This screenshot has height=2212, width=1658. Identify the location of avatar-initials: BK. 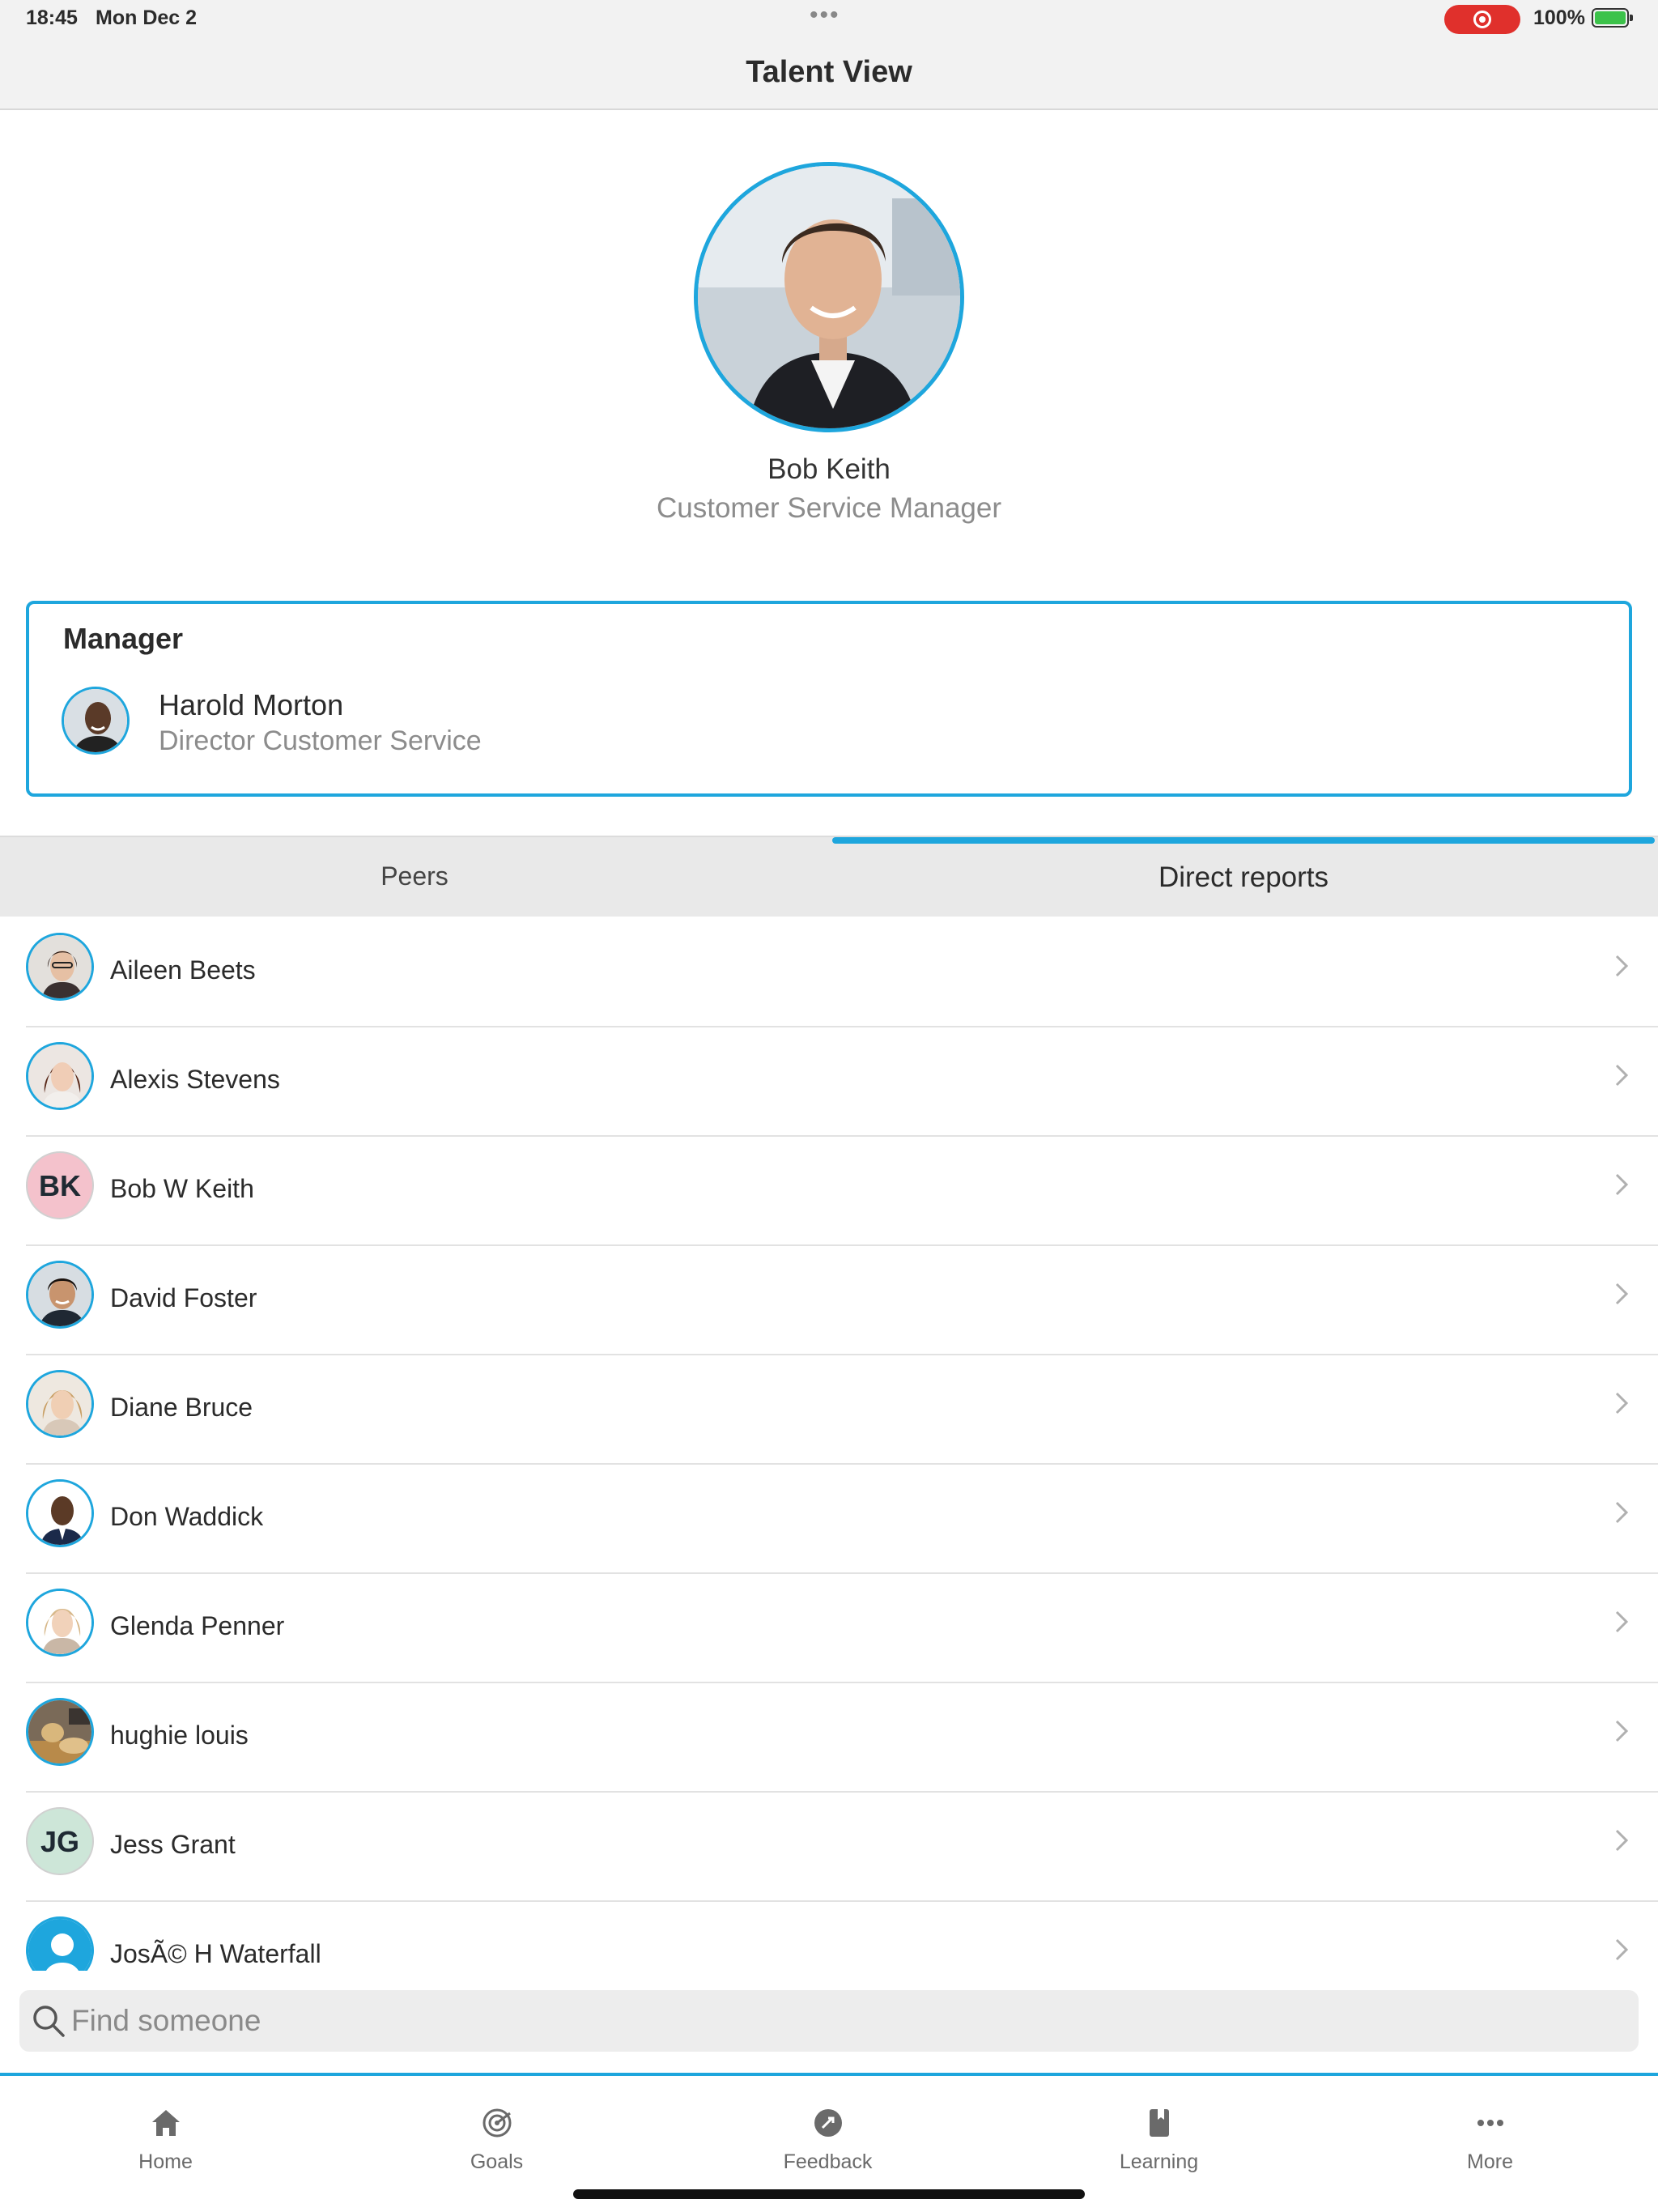
(60, 1185).